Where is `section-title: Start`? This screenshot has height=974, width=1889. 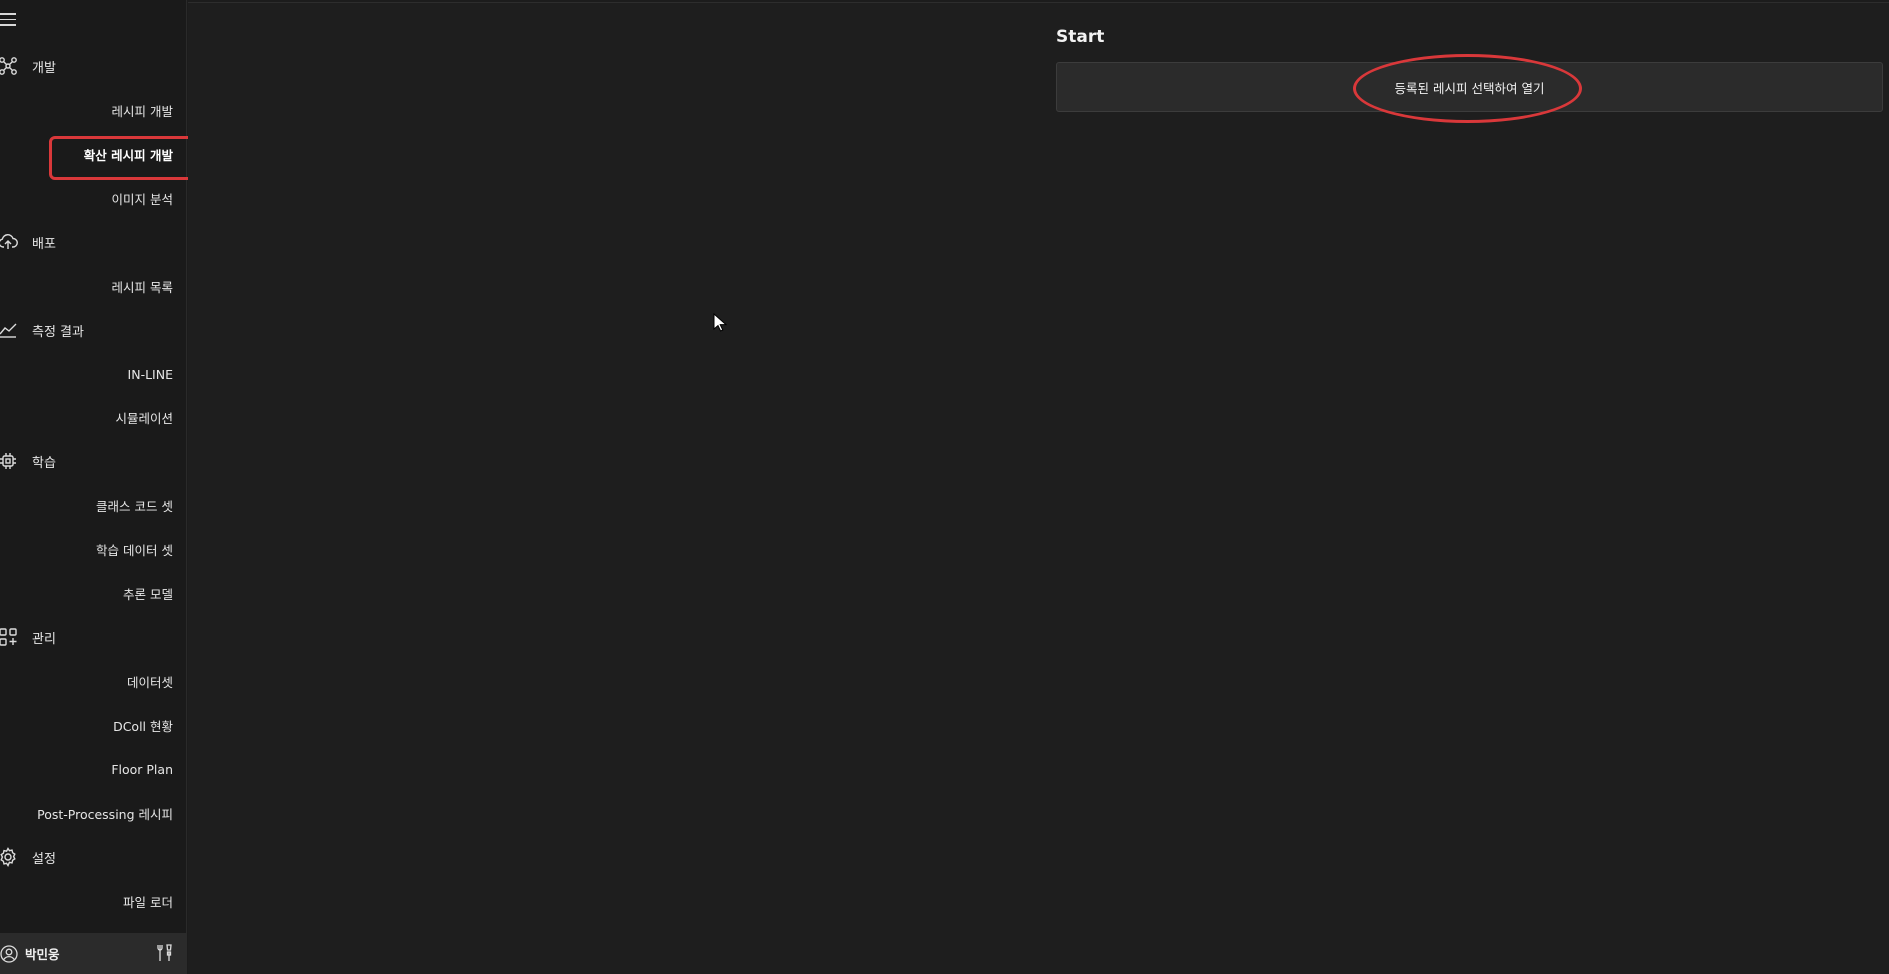 section-title: Start is located at coordinates (1080, 37).